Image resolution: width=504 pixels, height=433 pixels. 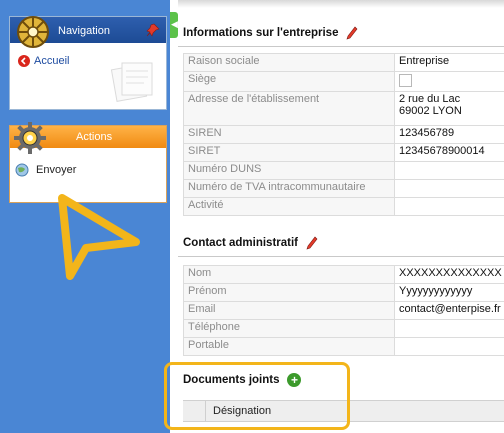 What do you see at coordinates (24, 61) in the screenshot?
I see `back-arrow-icon` at bounding box center [24, 61].